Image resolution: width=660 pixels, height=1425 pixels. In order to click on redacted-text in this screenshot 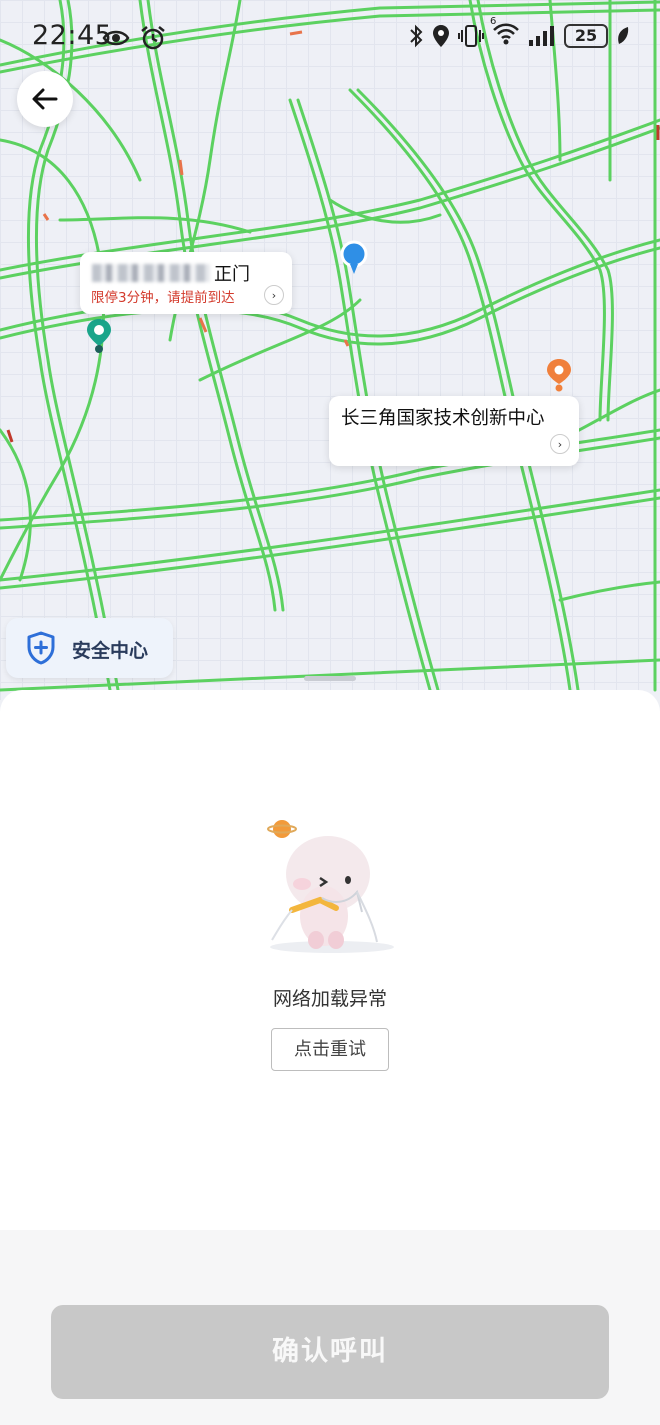, I will do `click(151, 273)`.